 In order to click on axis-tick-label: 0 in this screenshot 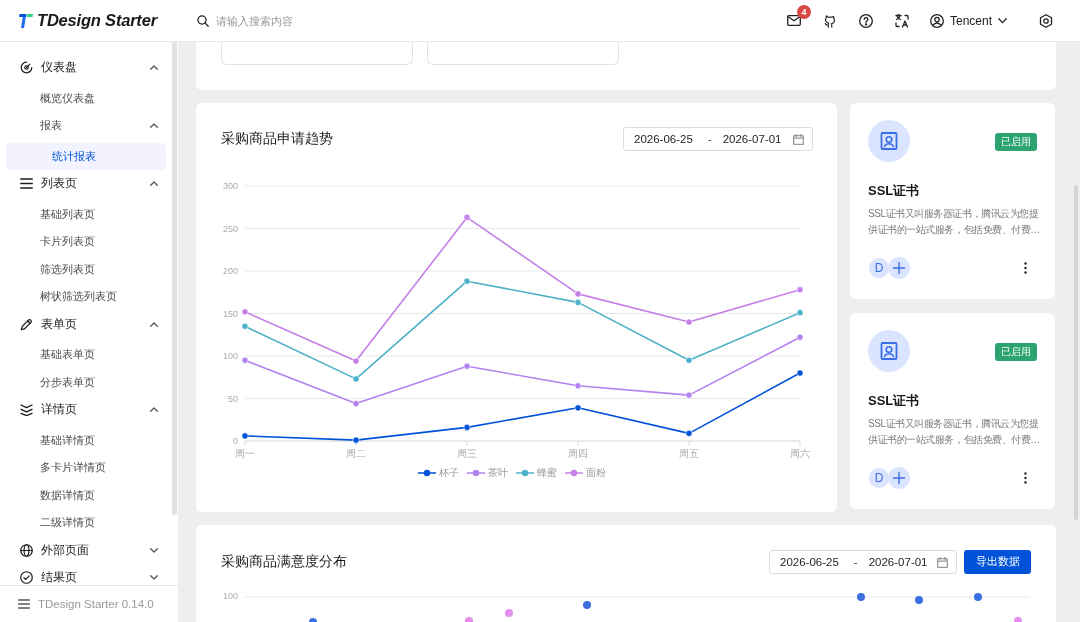, I will do `click(235, 441)`.